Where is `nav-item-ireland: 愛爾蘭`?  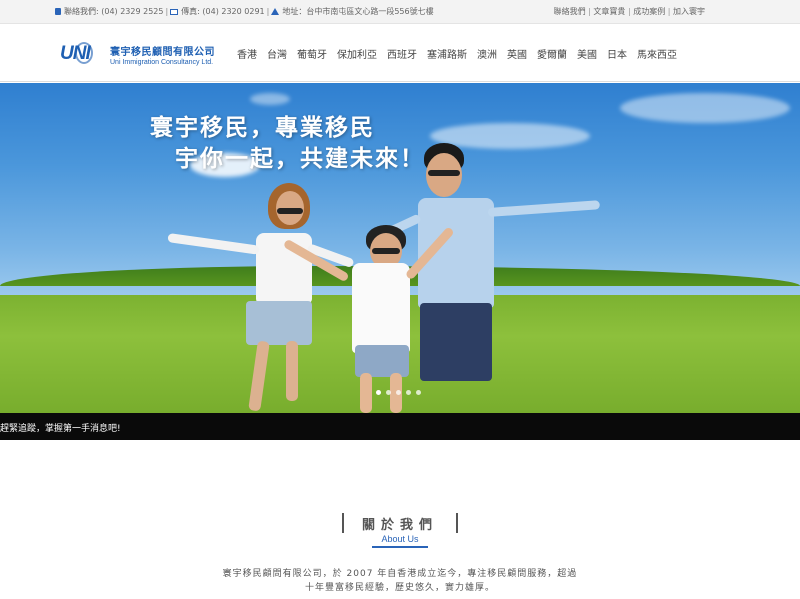
nav-item-ireland: 愛爾蘭 is located at coordinates (552, 53).